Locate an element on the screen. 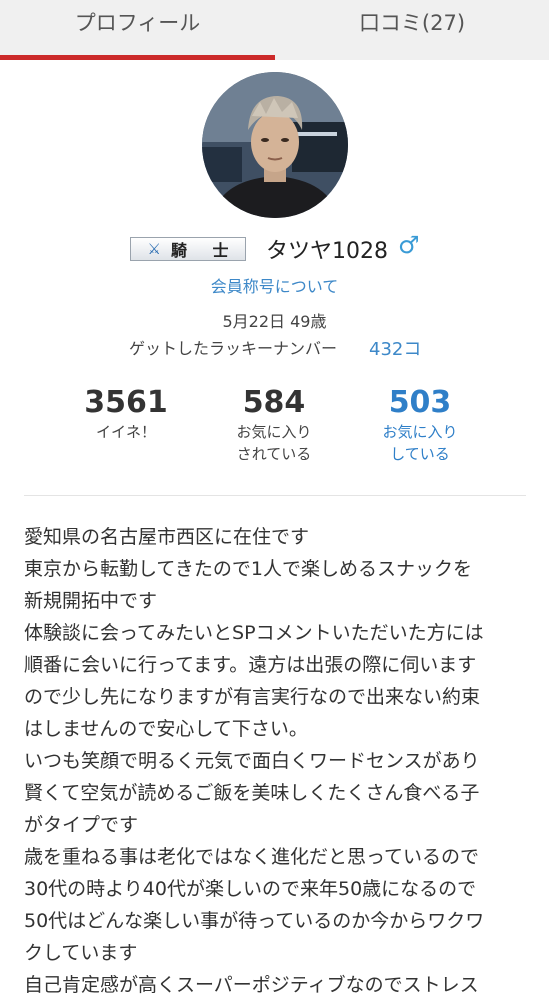  male-symbol-icon: ♂ is located at coordinates (409, 245).